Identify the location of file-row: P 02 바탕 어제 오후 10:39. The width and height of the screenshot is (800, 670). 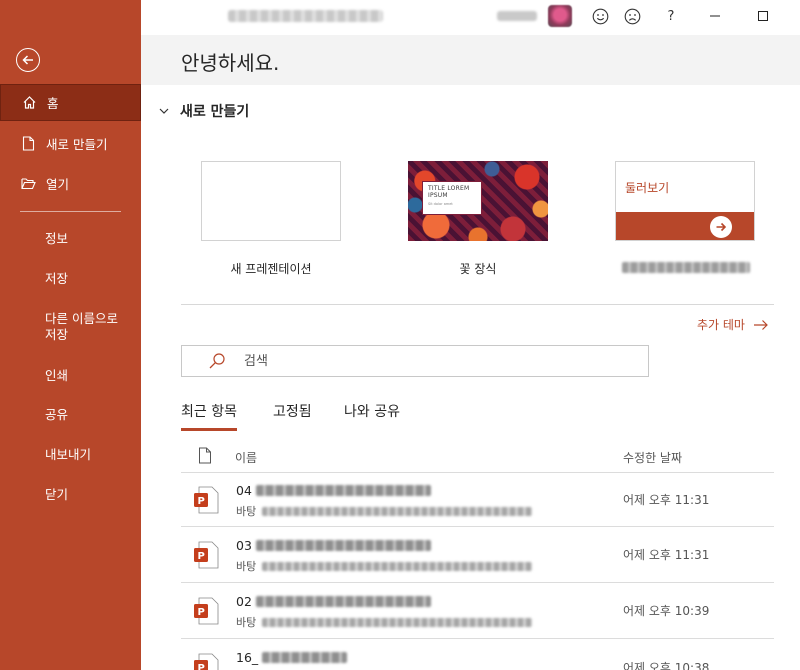
(477, 611).